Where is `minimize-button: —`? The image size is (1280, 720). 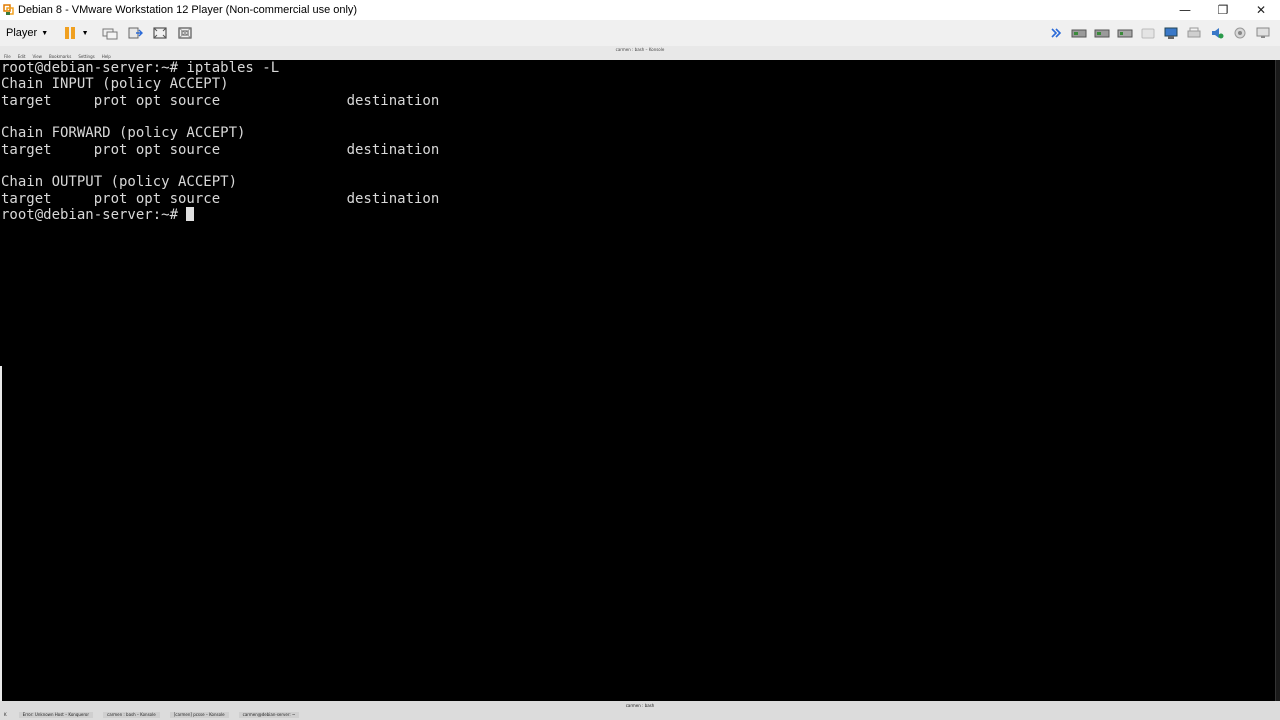 minimize-button: — is located at coordinates (1185, 10).